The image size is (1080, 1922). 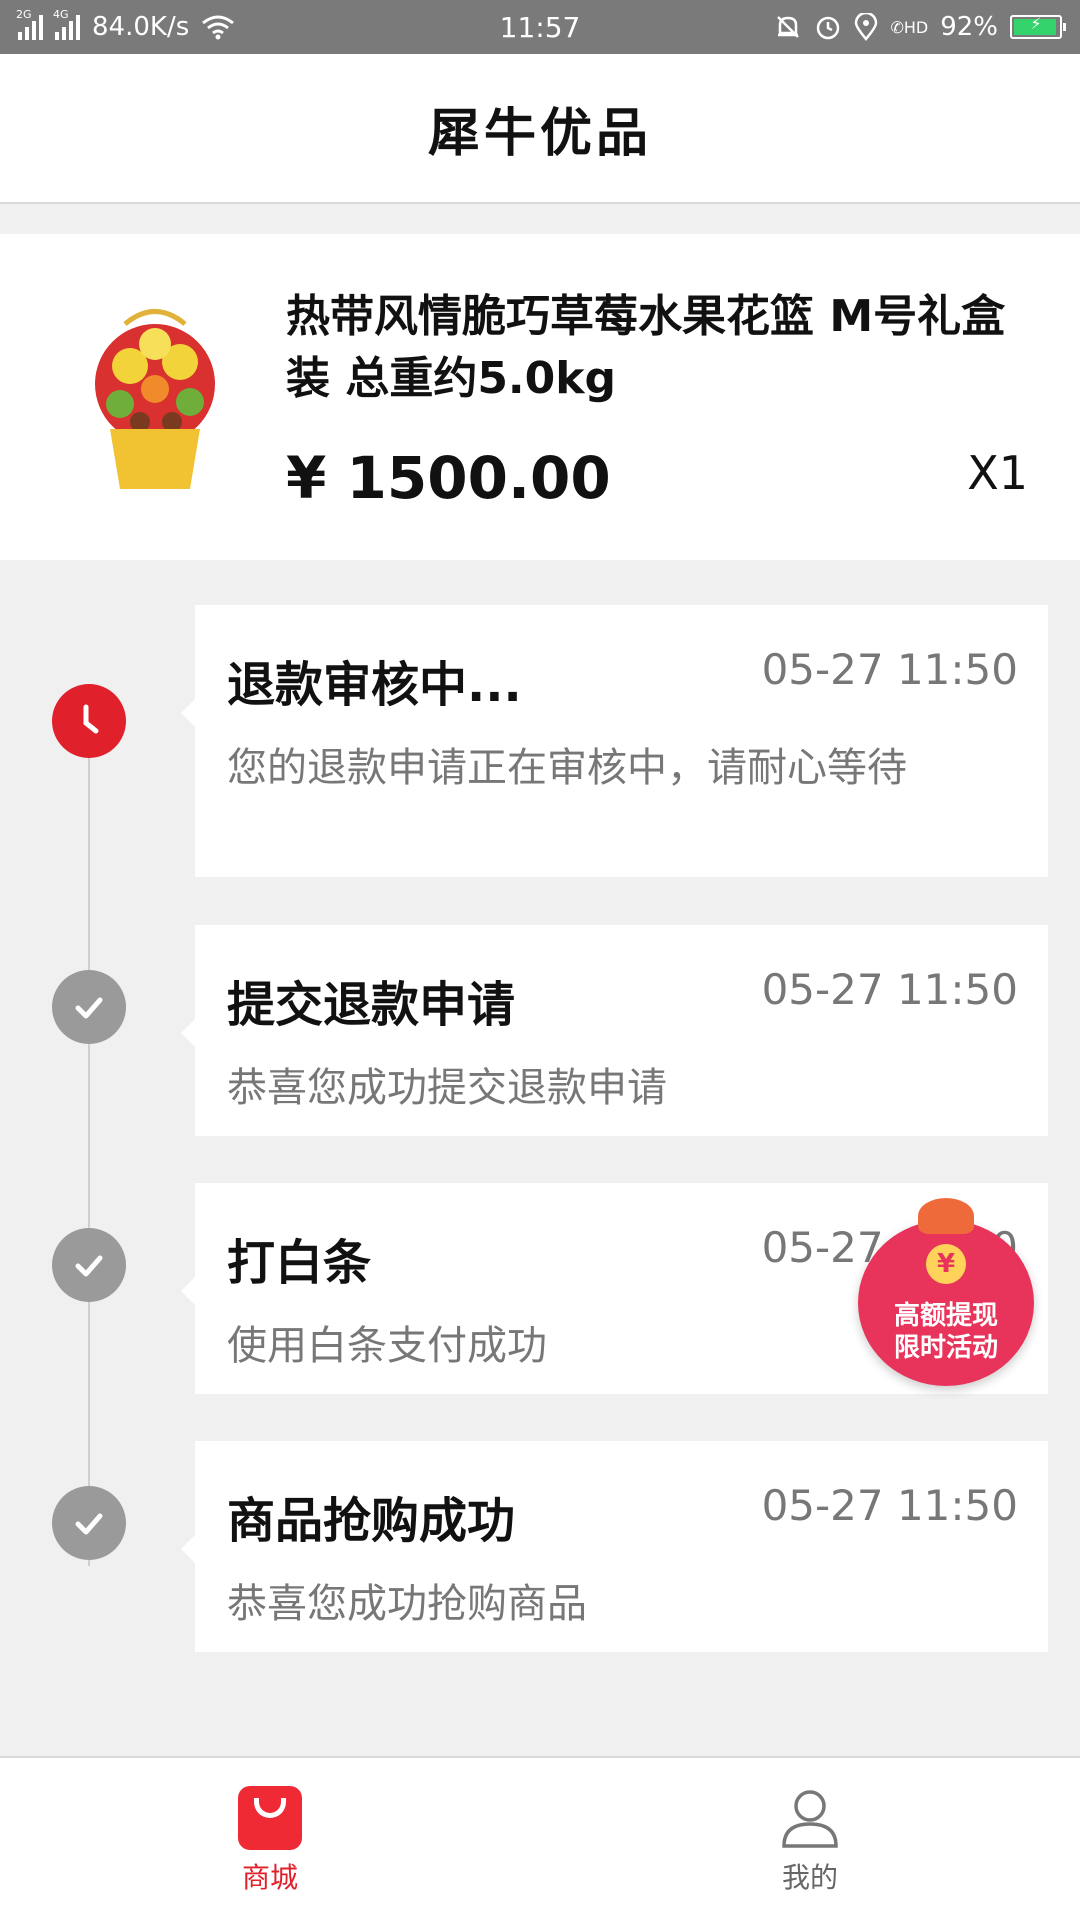 I want to click on signal-4g-icon: 4G, so click(x=66, y=24).